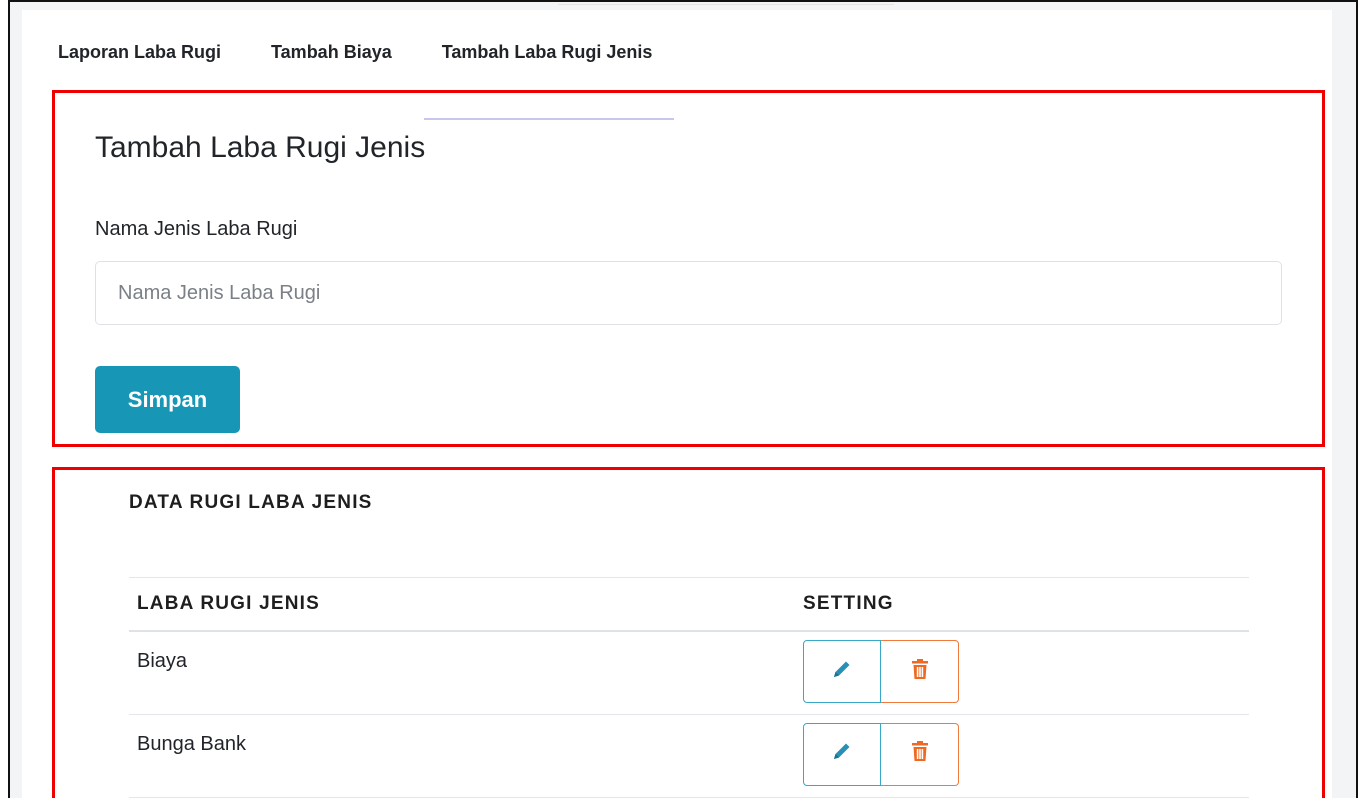 This screenshot has width=1368, height=810. I want to click on tab-tambah-biaya: Tambah Biaya, so click(331, 60).